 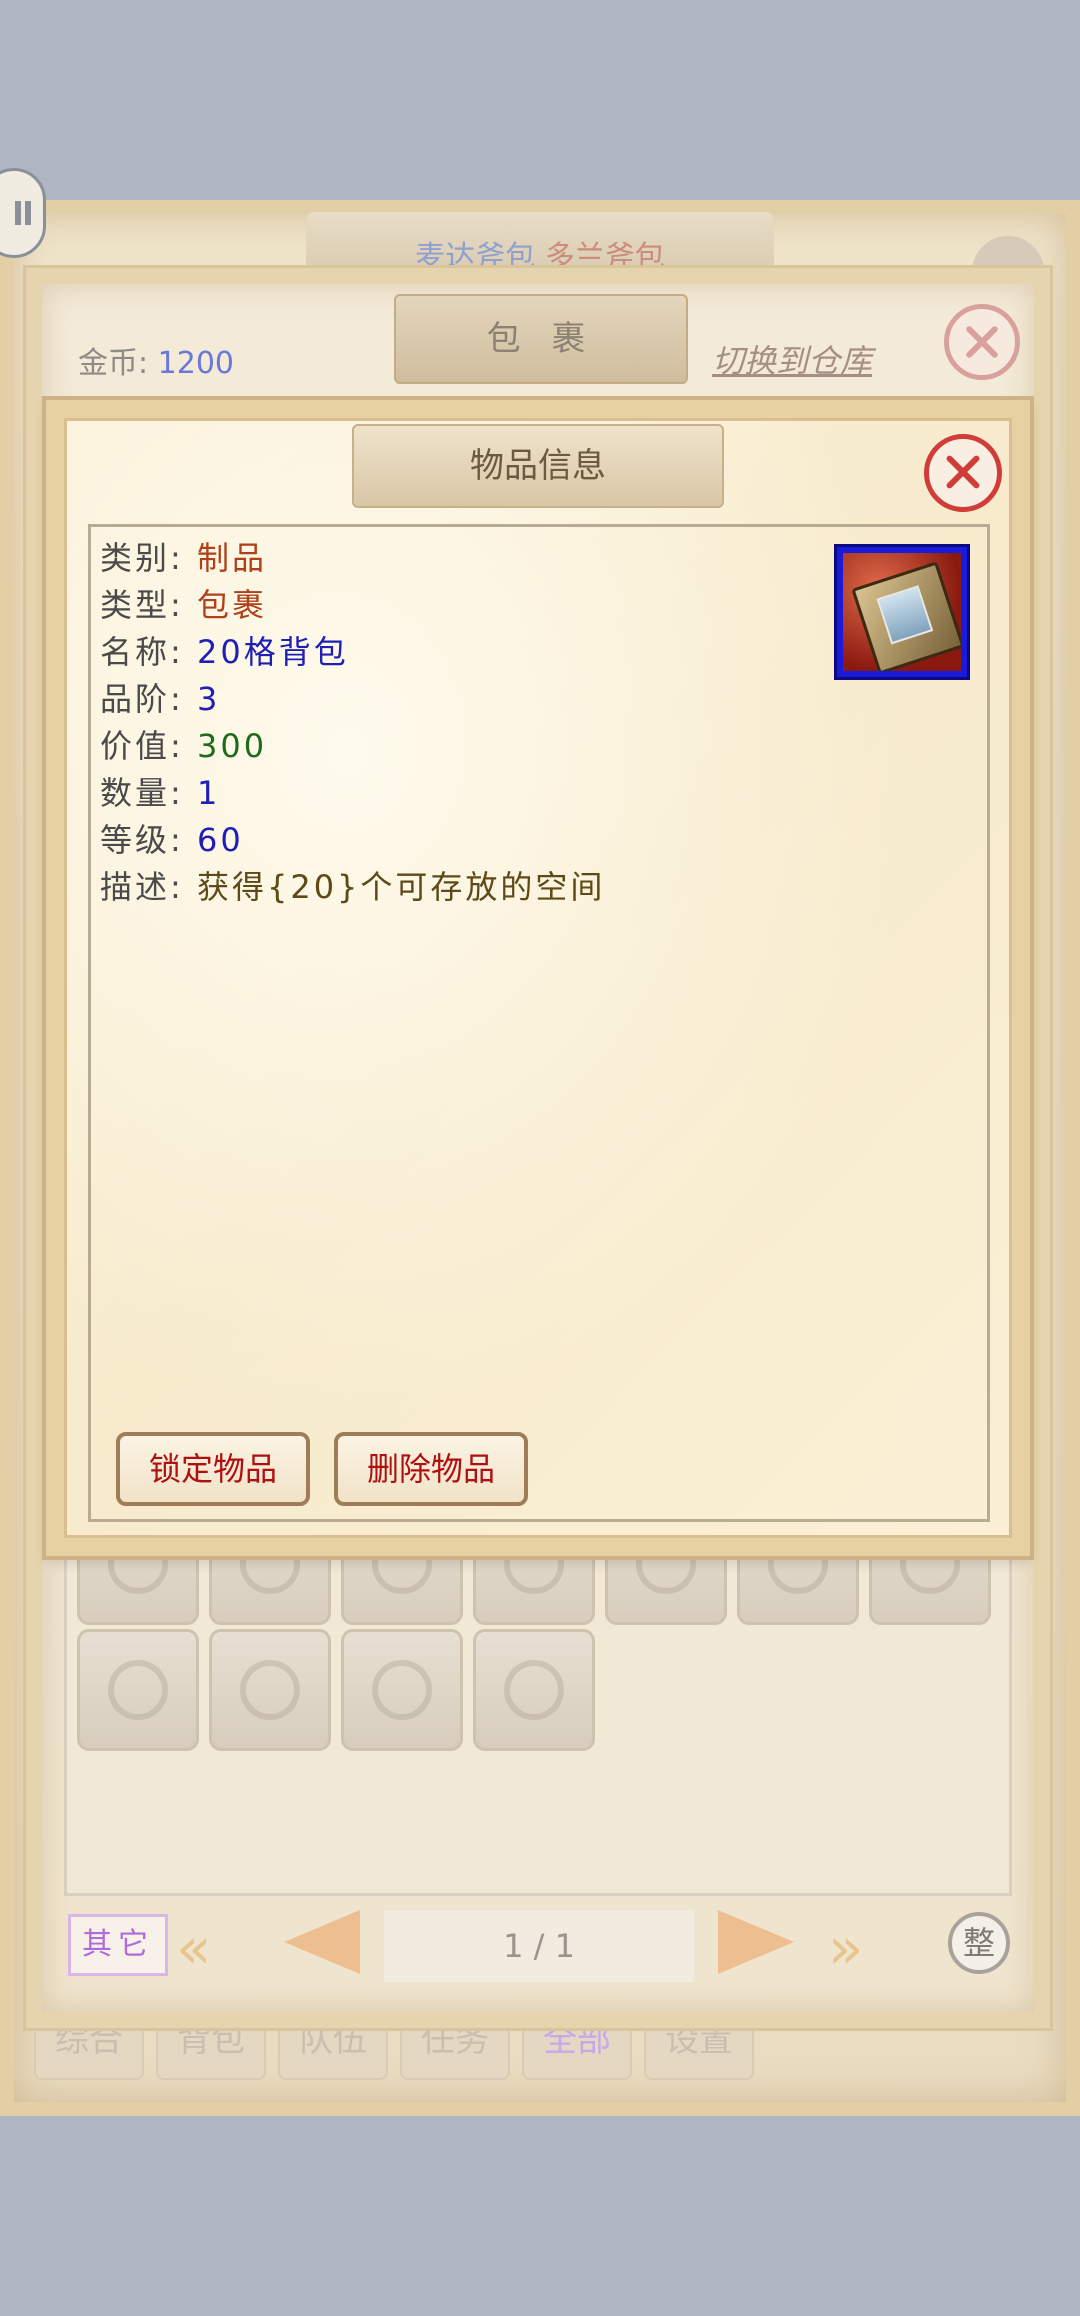 What do you see at coordinates (142, 840) in the screenshot?
I see `row-label: 等级:` at bounding box center [142, 840].